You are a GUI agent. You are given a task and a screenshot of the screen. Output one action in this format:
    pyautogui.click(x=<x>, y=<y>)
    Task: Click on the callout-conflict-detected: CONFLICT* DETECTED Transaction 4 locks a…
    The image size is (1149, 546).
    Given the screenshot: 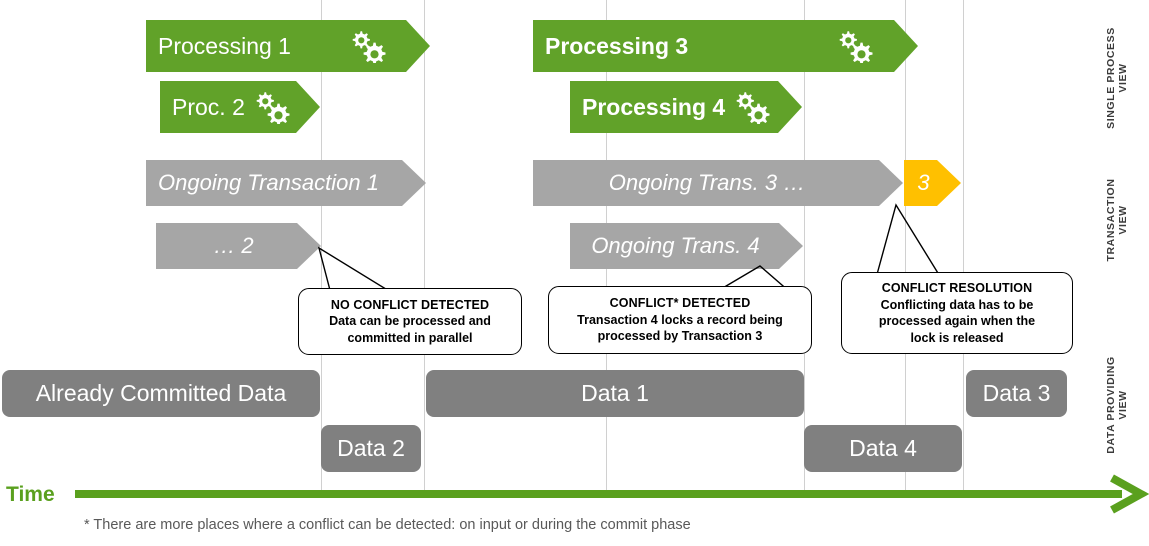 What is the action you would take?
    pyautogui.click(x=680, y=320)
    